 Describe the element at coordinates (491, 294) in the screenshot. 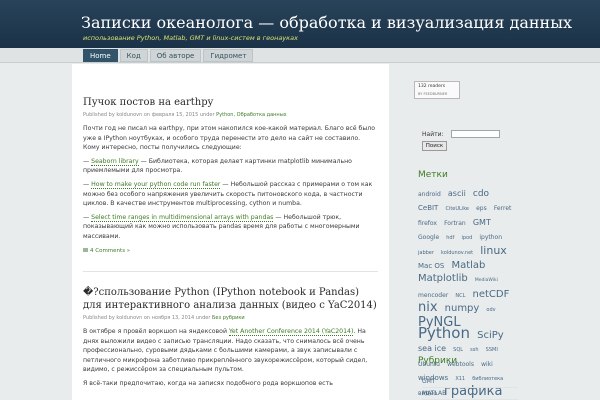

I see `tag-link: netCDF` at that location.